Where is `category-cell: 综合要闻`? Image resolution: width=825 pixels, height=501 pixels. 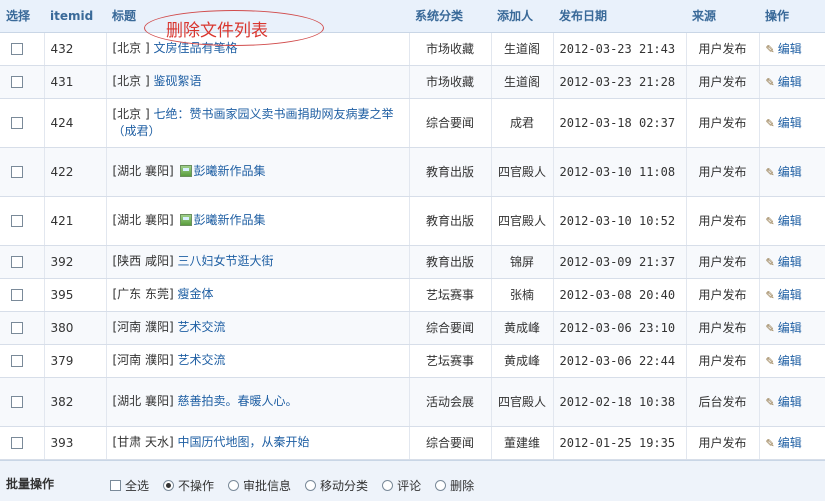 category-cell: 综合要闻 is located at coordinates (450, 443).